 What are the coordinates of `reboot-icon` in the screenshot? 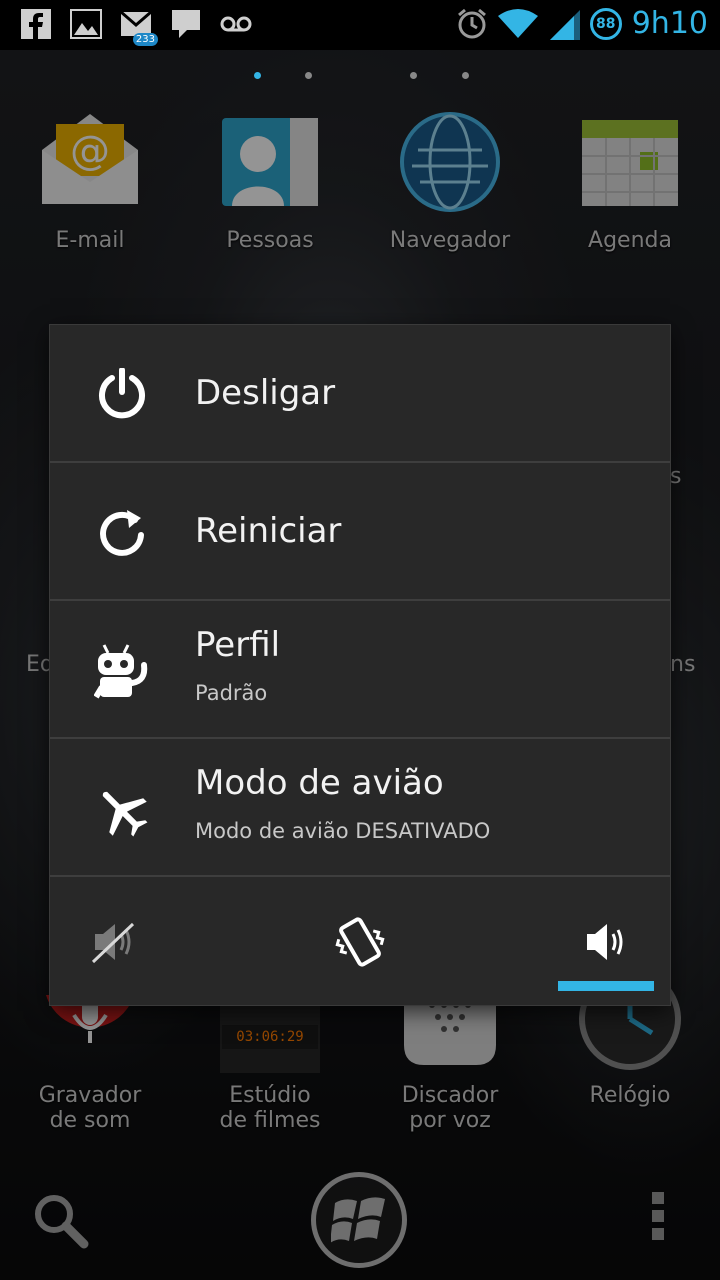 It's located at (122, 532).